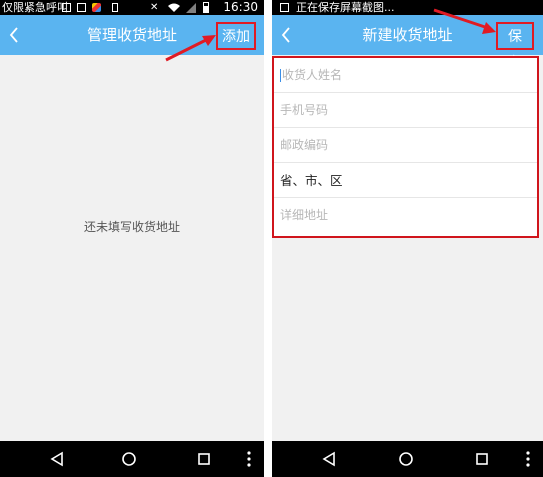  What do you see at coordinates (311, 180) in the screenshot?
I see `region-value: 省、市、区` at bounding box center [311, 180].